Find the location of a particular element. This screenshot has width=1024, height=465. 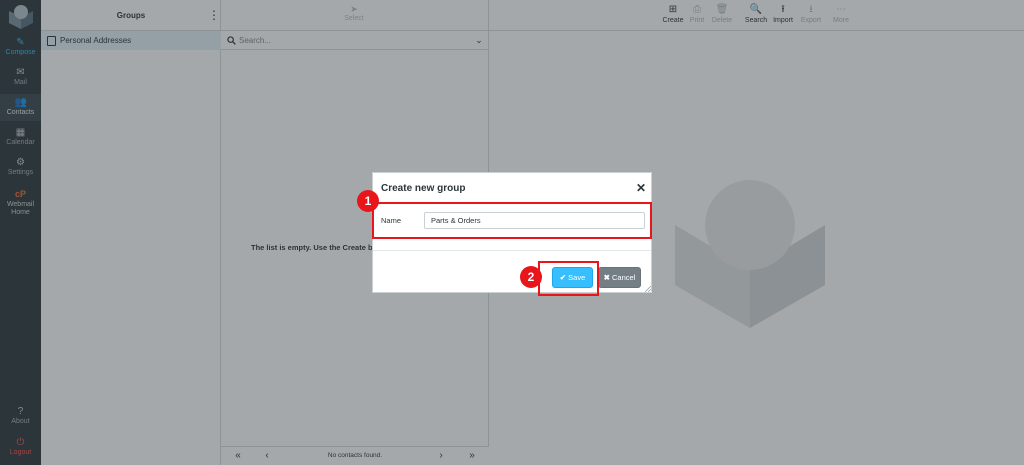

cancel-button: ✖ Cancel is located at coordinates (619, 277).